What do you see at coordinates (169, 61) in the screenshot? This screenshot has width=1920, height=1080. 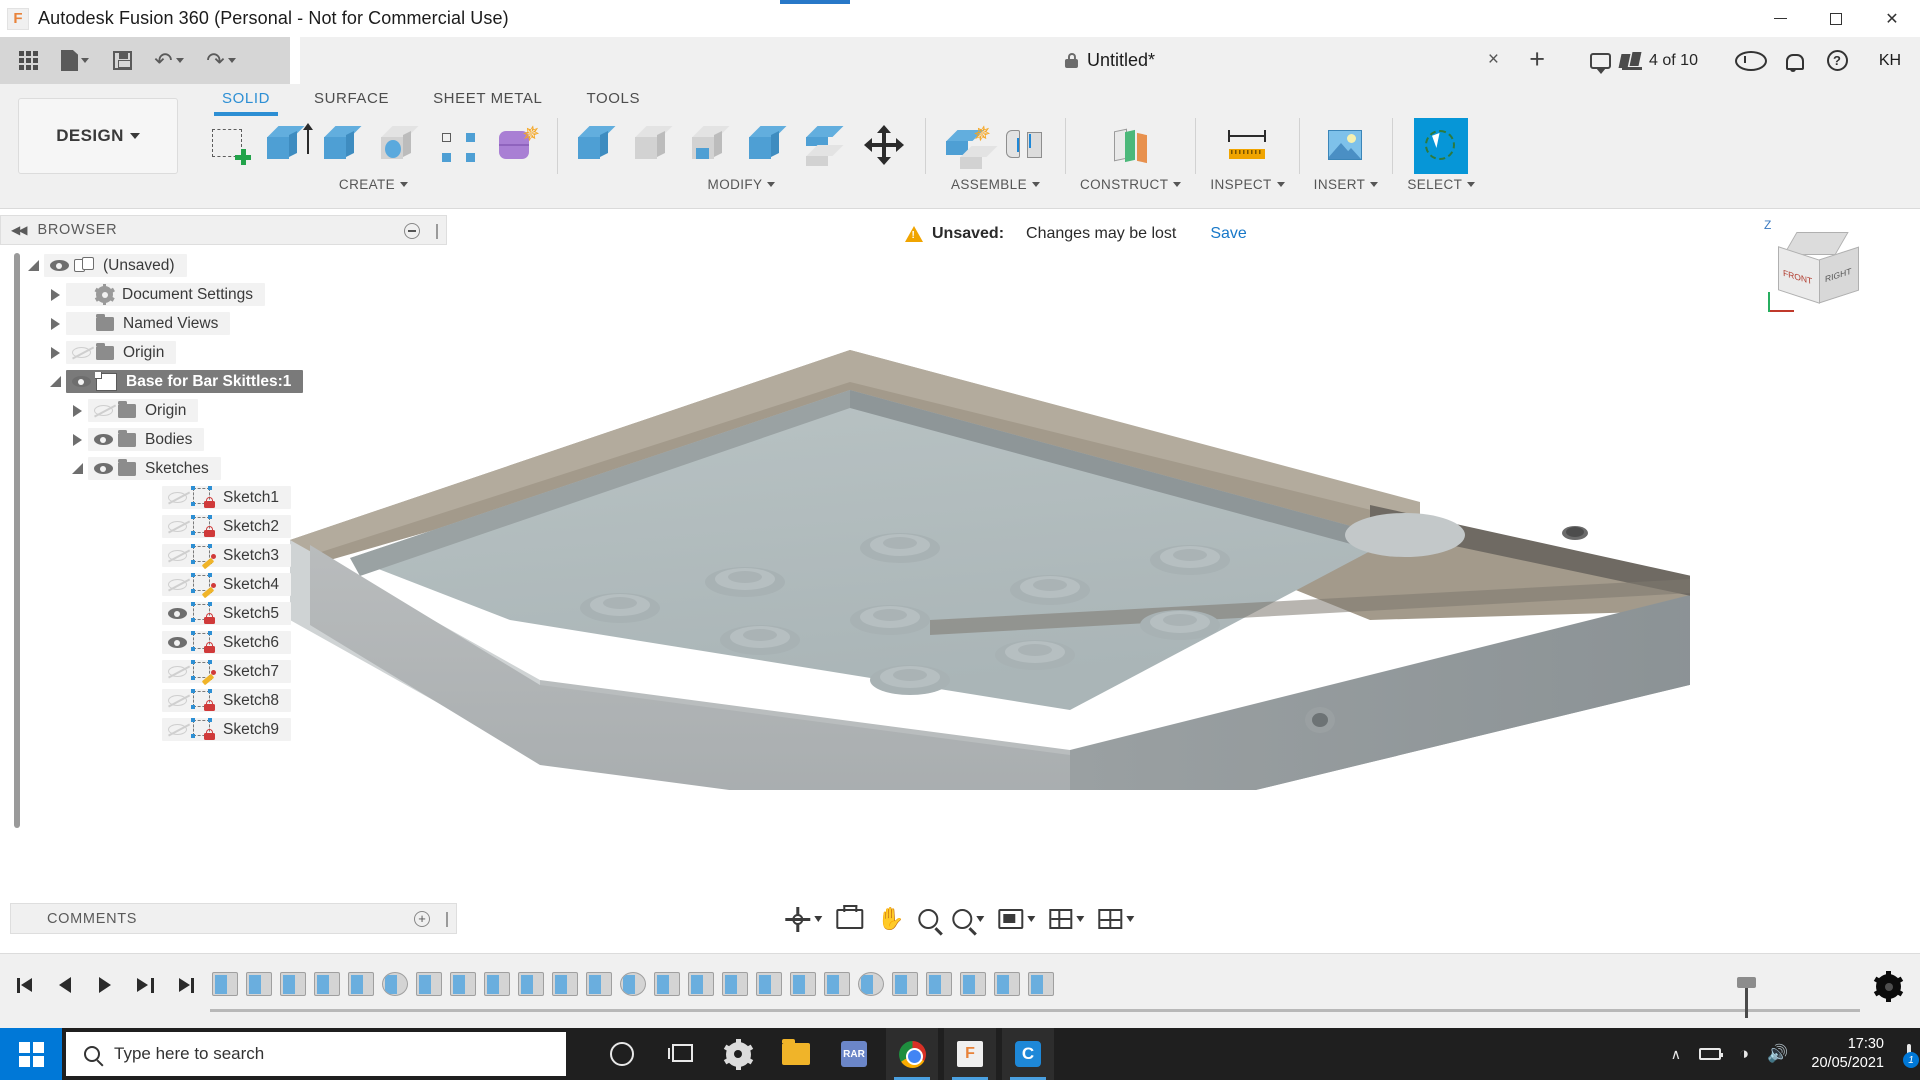 I see `undo-button: ↶` at bounding box center [169, 61].